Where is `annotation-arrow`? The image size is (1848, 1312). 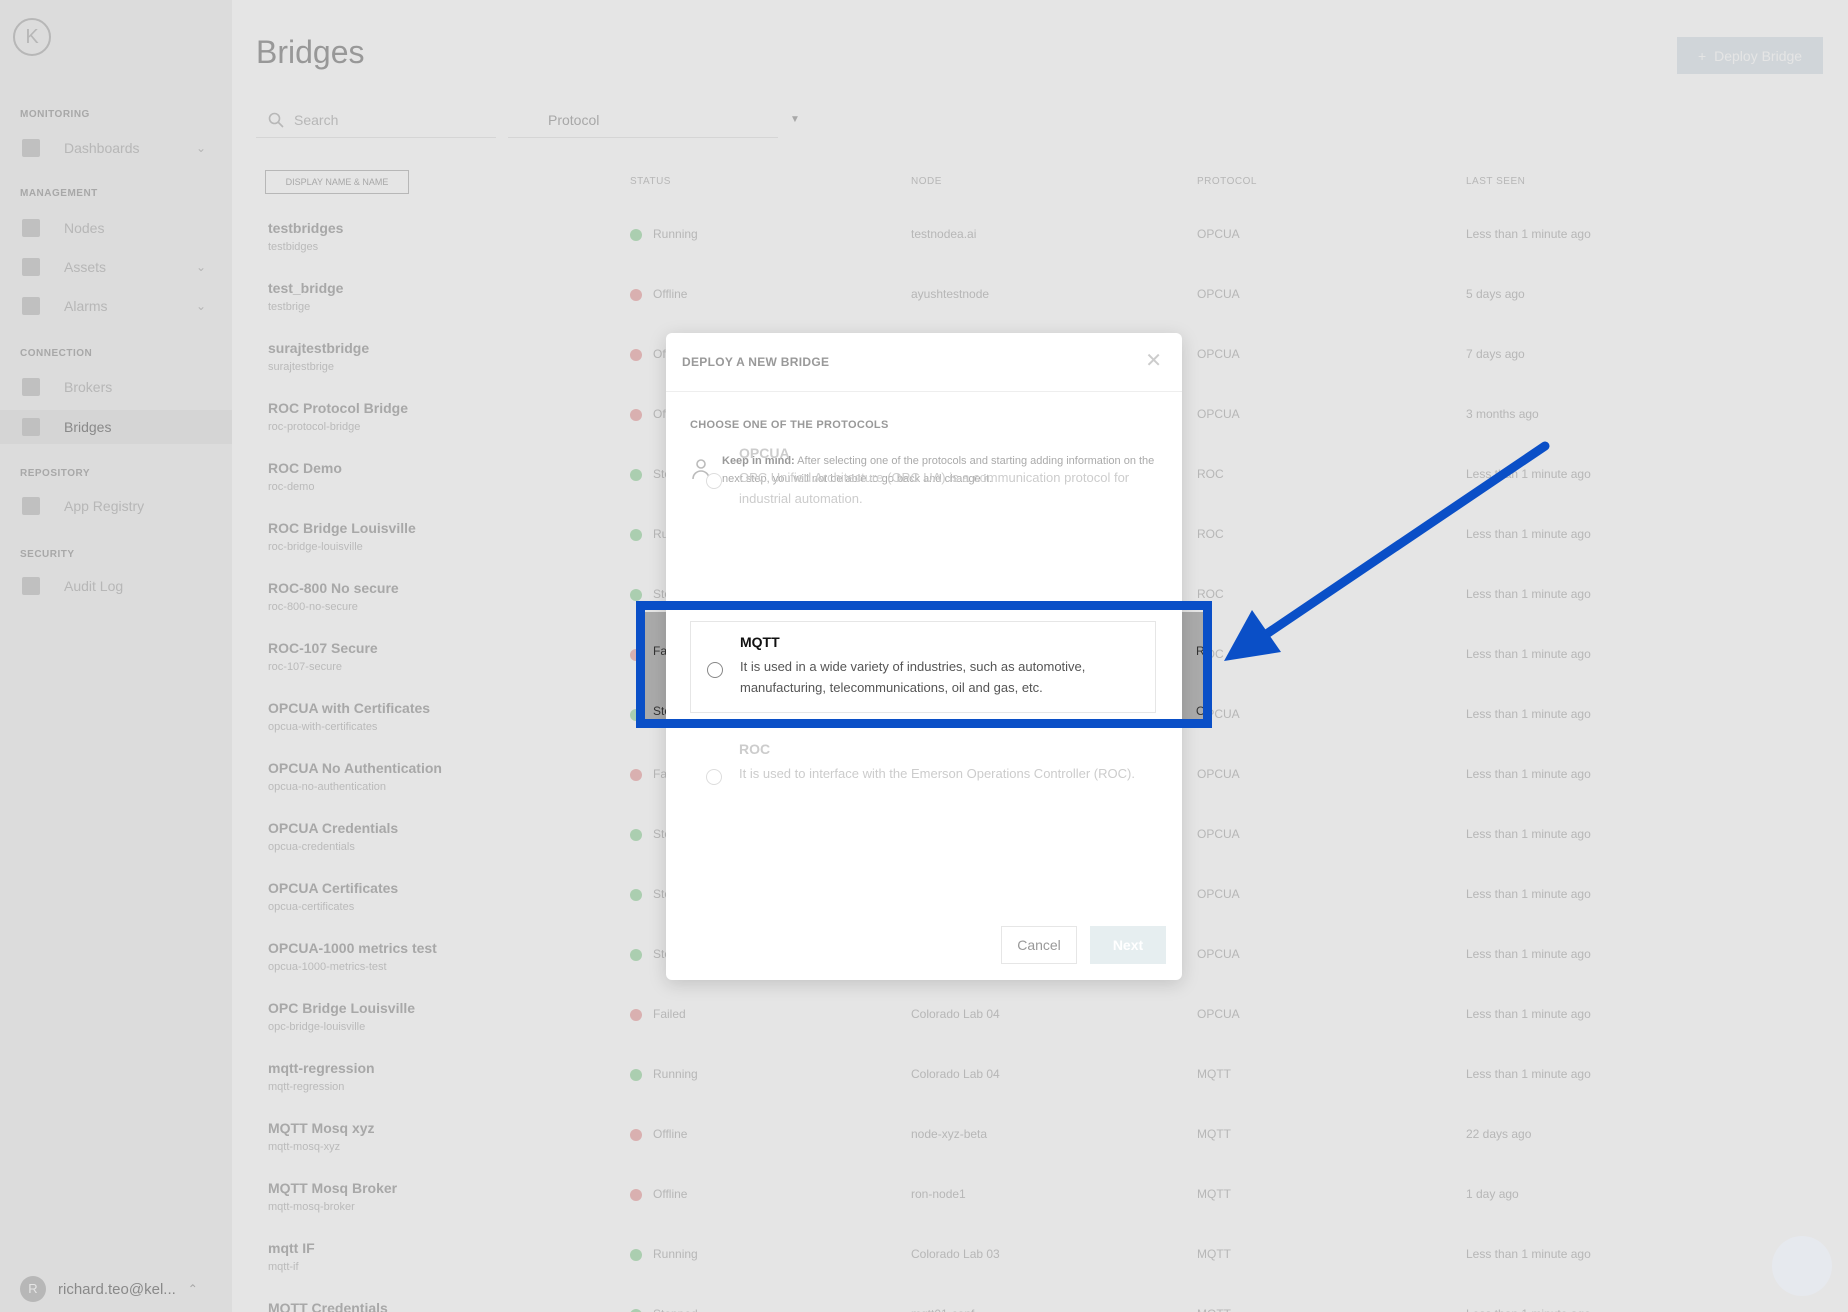
annotation-arrow is located at coordinates (1387, 551).